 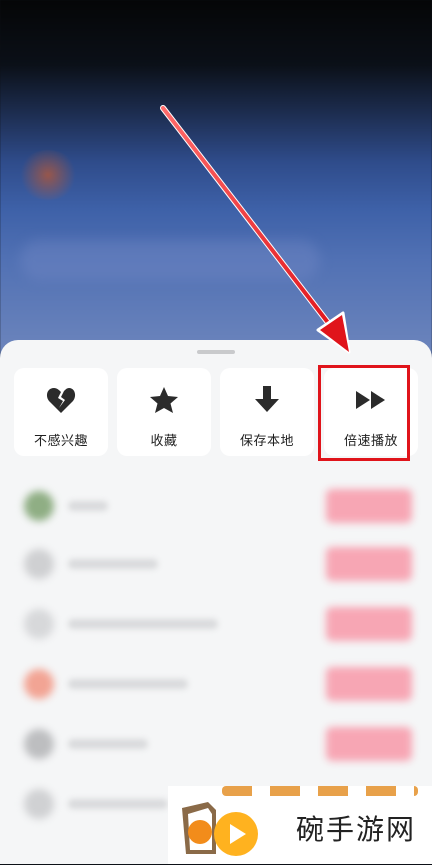 What do you see at coordinates (364, 413) in the screenshot?
I see `highlight-box-annotation` at bounding box center [364, 413].